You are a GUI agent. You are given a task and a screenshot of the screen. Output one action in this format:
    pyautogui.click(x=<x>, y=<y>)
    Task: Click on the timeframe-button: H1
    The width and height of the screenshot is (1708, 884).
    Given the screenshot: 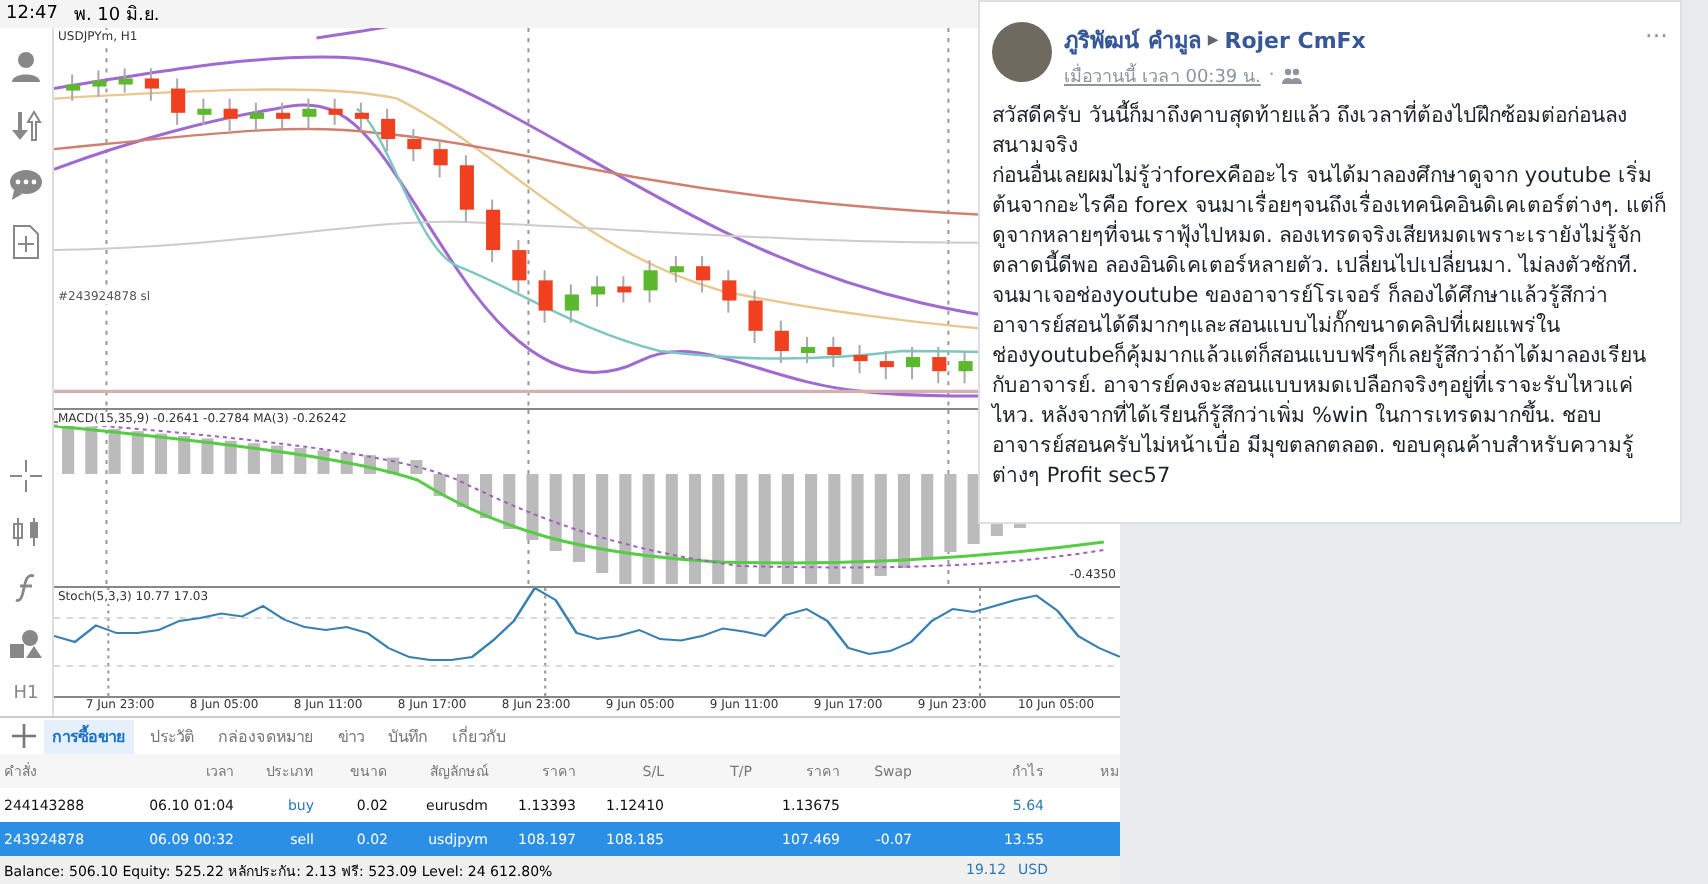 What is the action you would take?
    pyautogui.click(x=26, y=700)
    